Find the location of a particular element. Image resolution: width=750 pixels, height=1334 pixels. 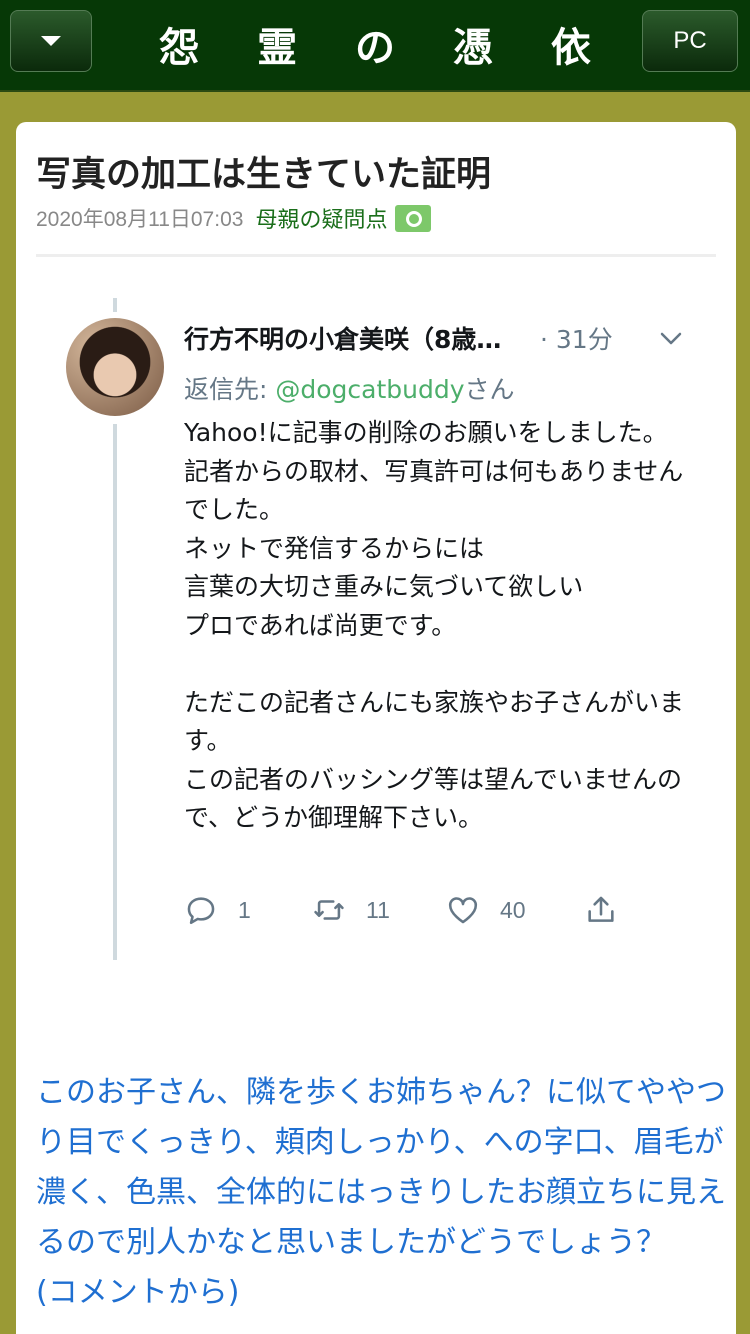

camera-icon is located at coordinates (413, 218).